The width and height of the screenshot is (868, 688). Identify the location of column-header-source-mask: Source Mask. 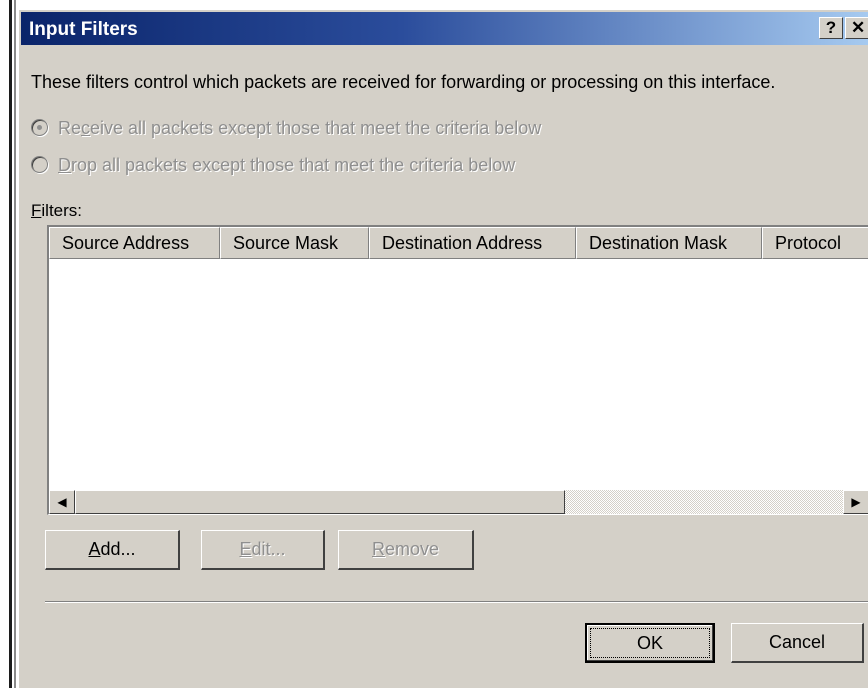
(294, 243).